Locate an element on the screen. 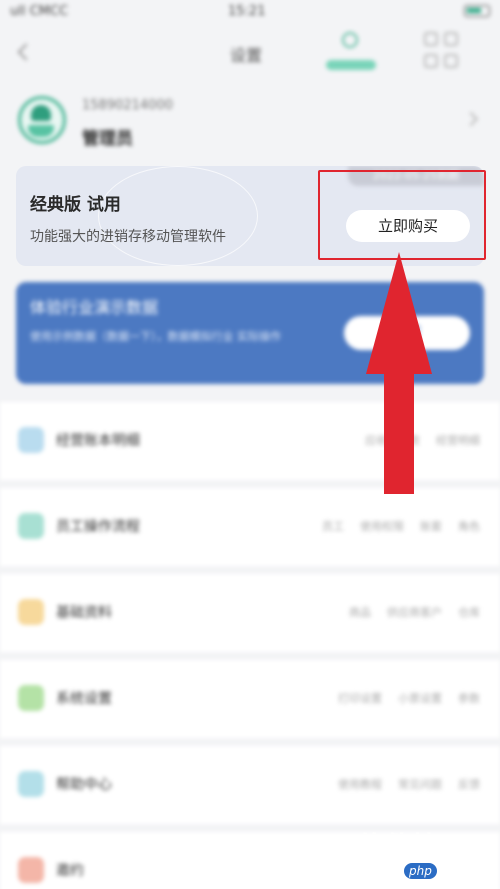 The height and width of the screenshot is (889, 500). tag: 反馈 is located at coordinates (469, 784).